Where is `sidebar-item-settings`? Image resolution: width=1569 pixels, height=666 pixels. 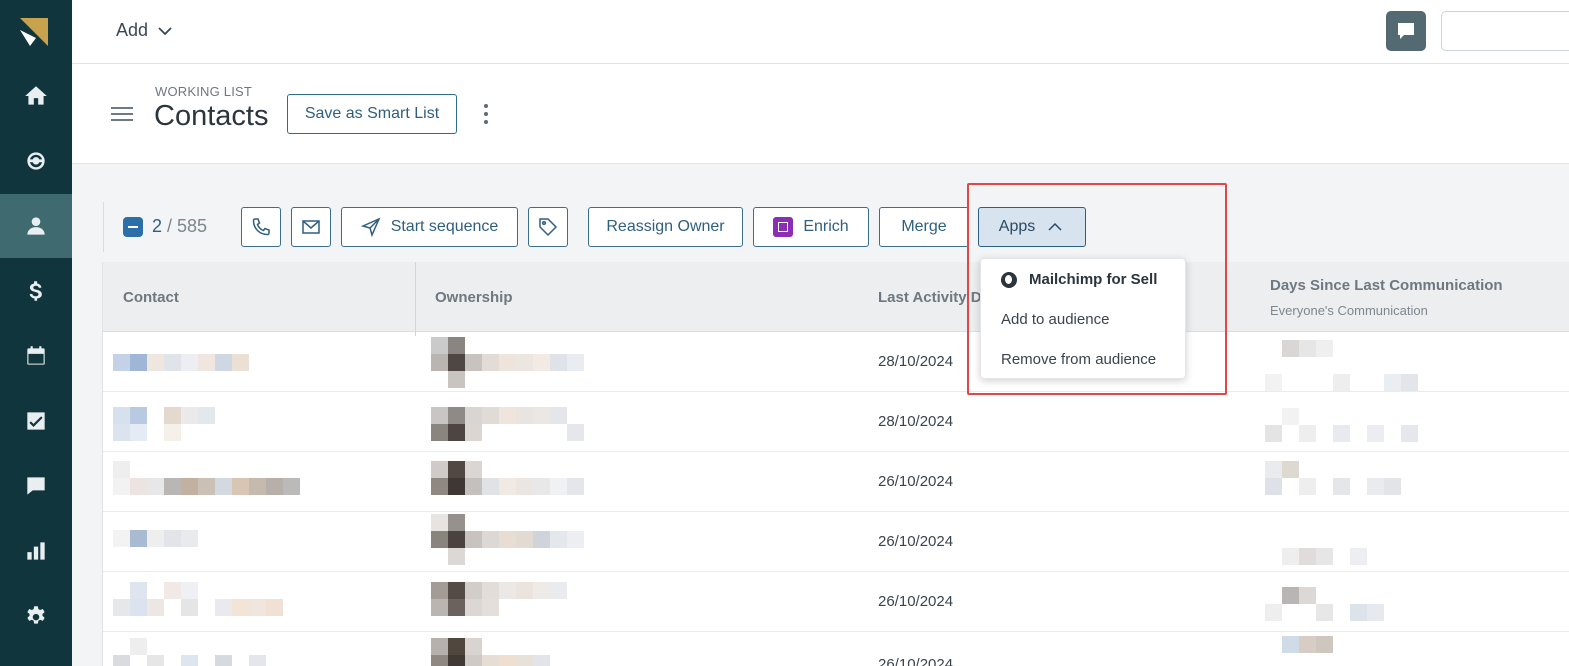 sidebar-item-settings is located at coordinates (36, 616).